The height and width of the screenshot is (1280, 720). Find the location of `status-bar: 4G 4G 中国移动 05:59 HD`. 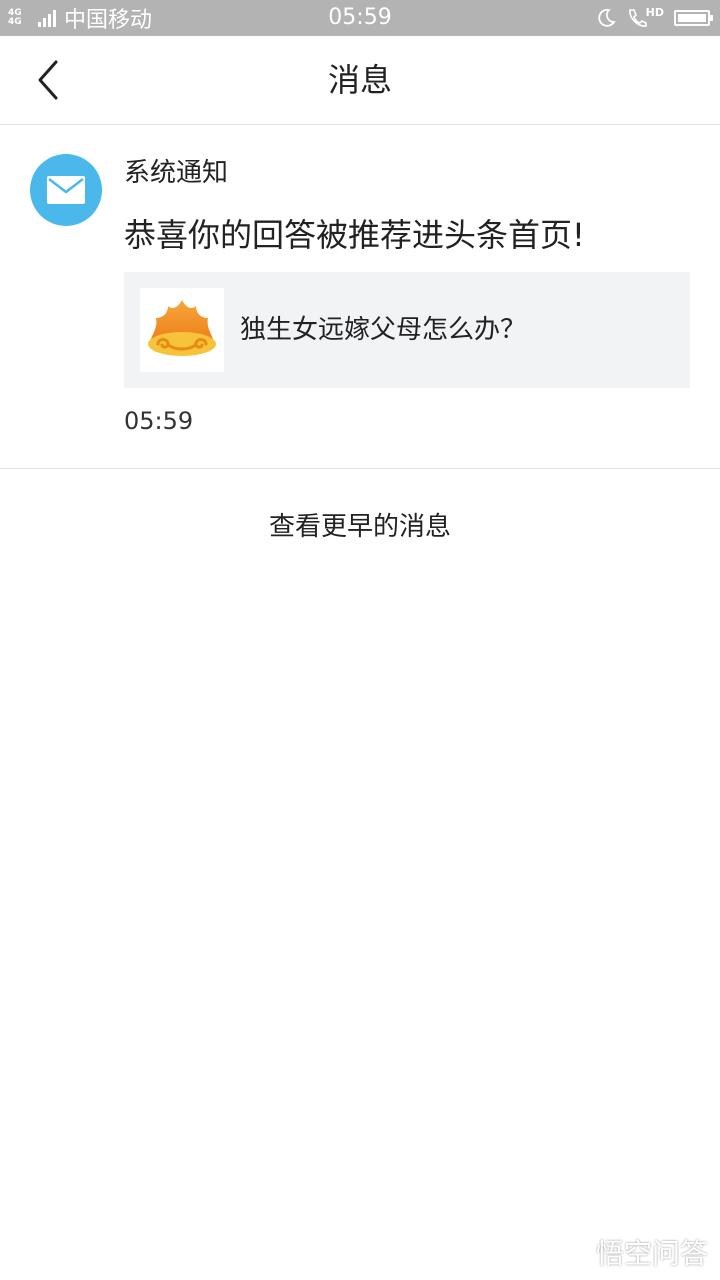

status-bar: 4G 4G 中国移动 05:59 HD is located at coordinates (360, 18).